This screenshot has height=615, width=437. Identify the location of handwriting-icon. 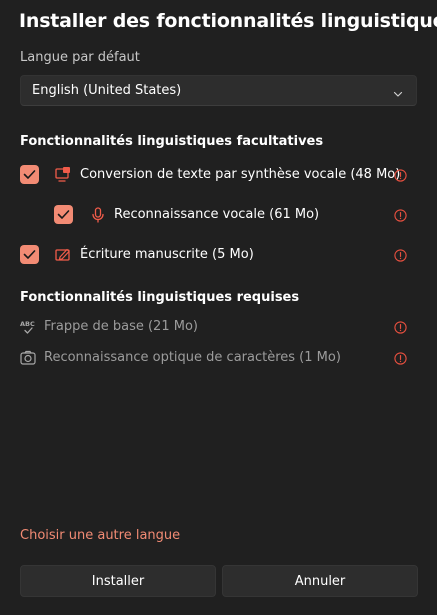
(63, 255).